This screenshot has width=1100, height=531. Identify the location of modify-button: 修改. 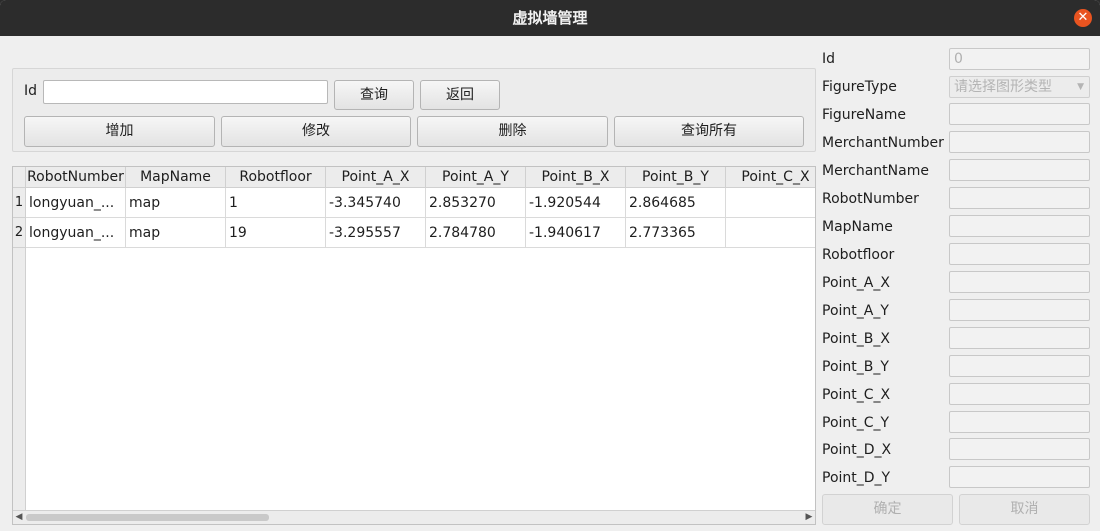
(316, 131).